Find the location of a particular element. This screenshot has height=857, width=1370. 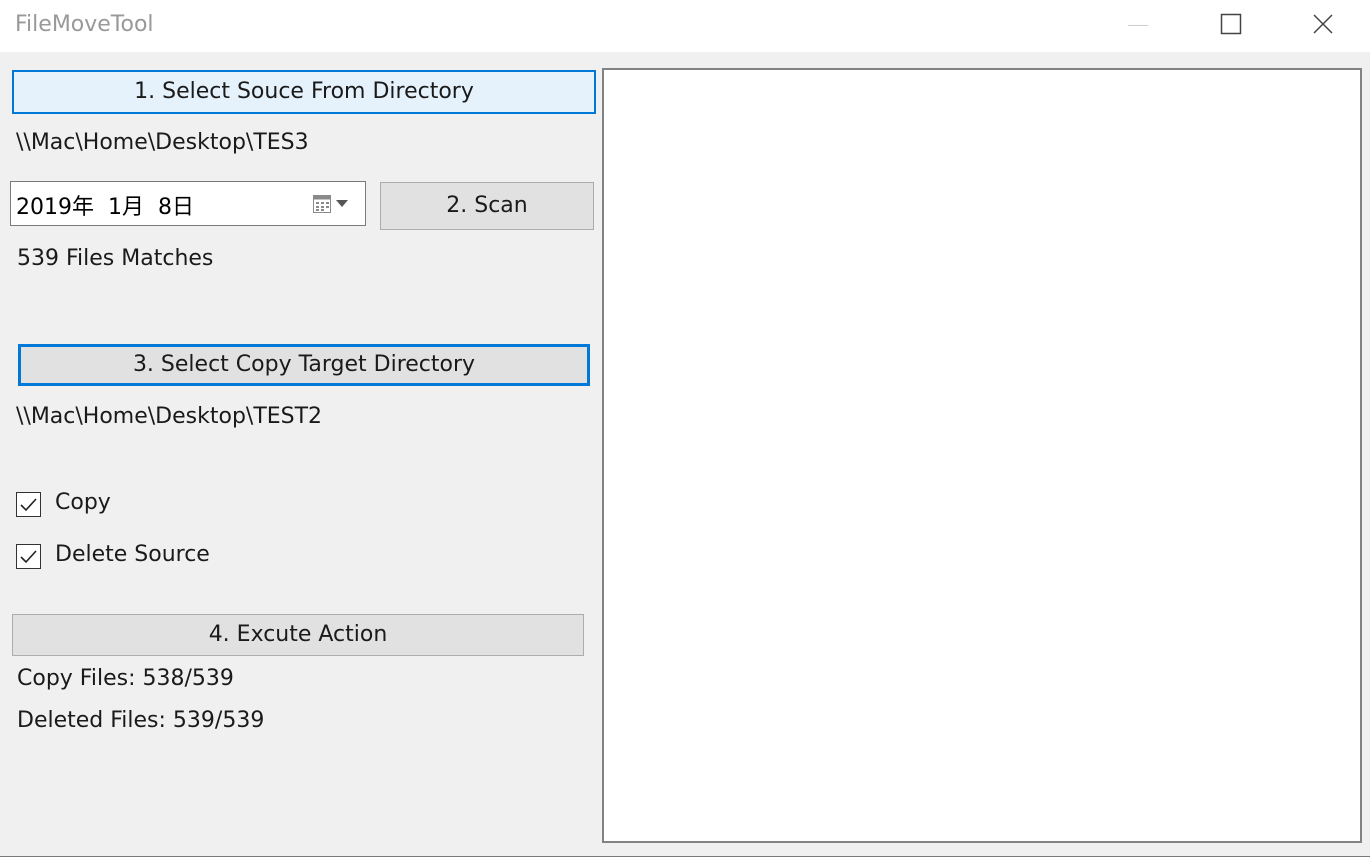

minimize-icon is located at coordinates (1138, 25).